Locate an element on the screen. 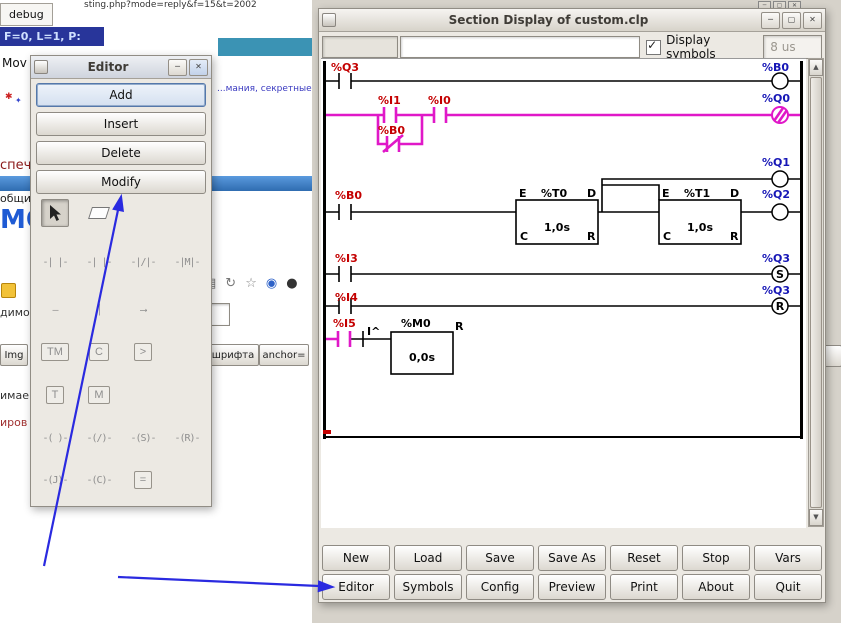 This screenshot has height=623, width=841. delete-button: Delete is located at coordinates (121, 153).